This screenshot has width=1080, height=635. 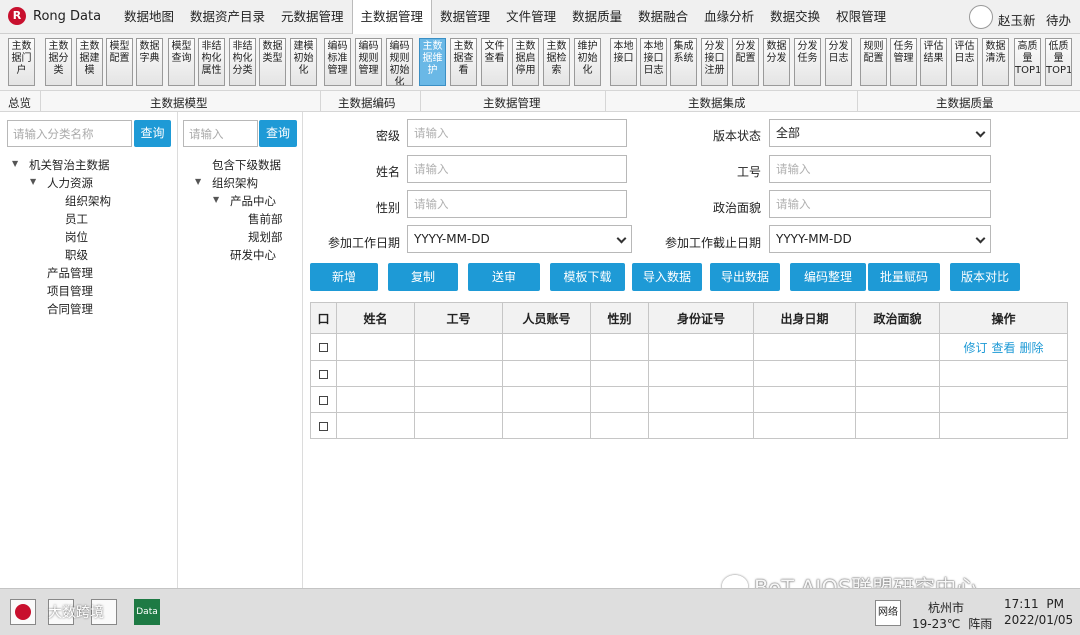 I want to click on tree-node: 员工, so click(x=76, y=219).